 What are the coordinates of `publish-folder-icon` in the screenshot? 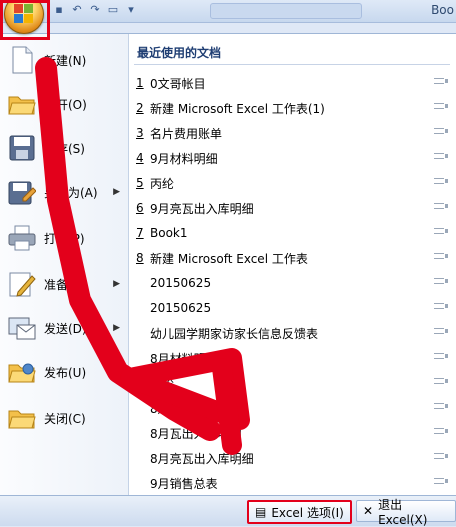 It's located at (22, 372).